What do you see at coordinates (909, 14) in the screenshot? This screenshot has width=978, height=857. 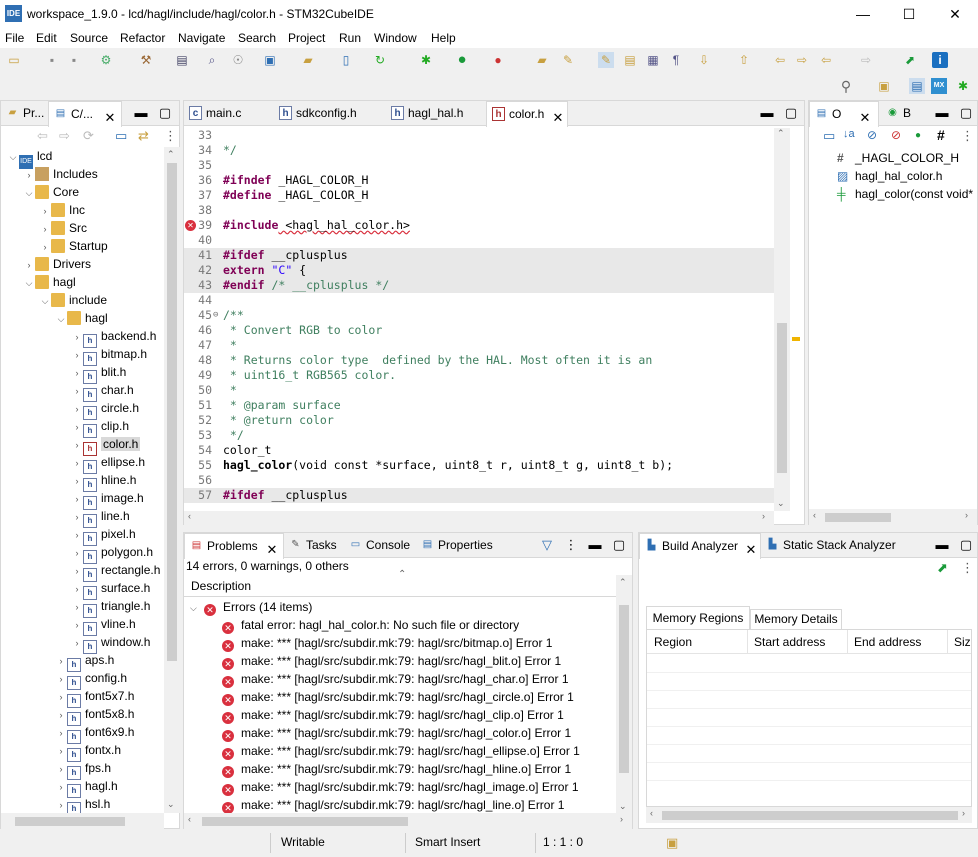 I see `maximize-button: ☐` at bounding box center [909, 14].